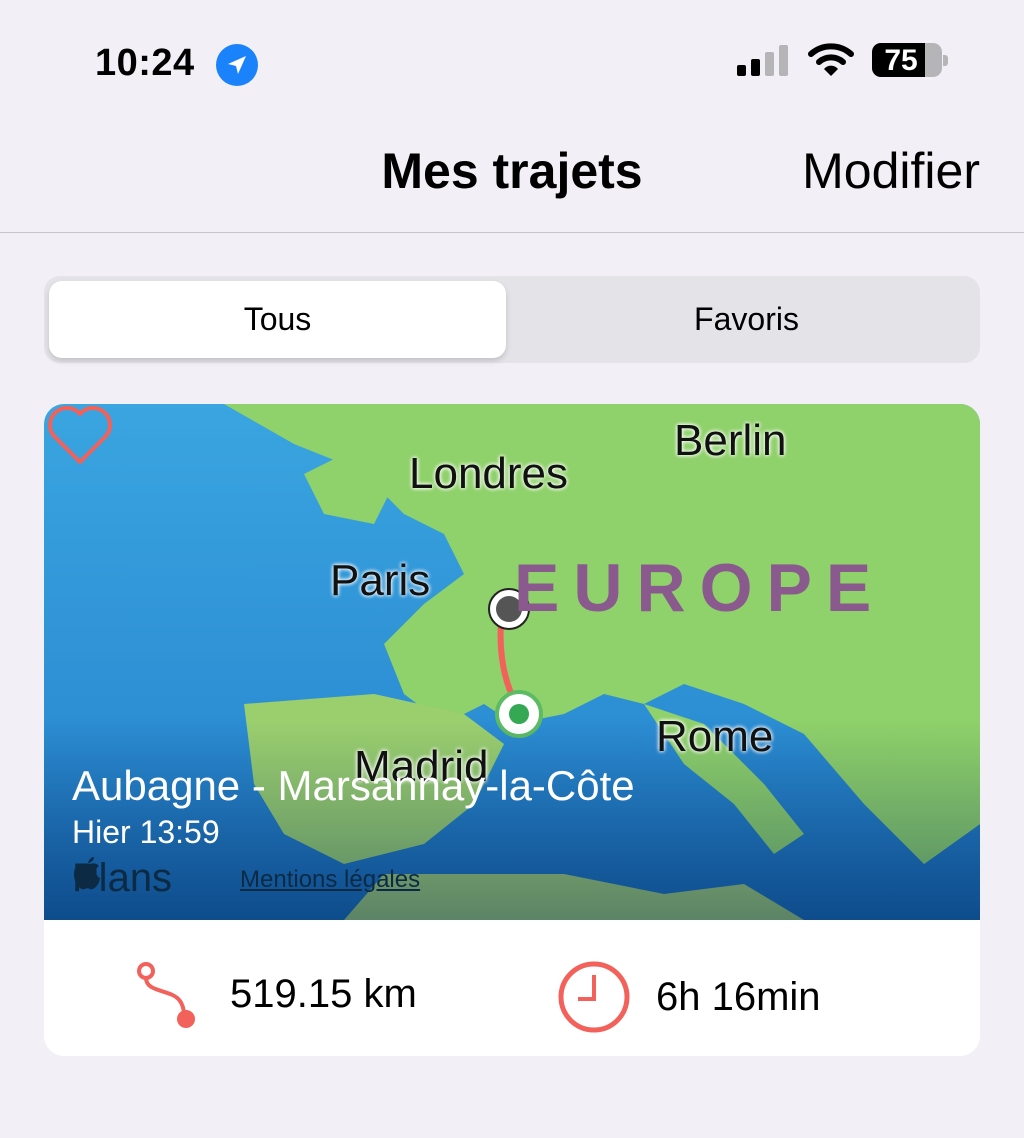 The height and width of the screenshot is (1138, 1024). I want to click on route-icon, so click(166, 995).